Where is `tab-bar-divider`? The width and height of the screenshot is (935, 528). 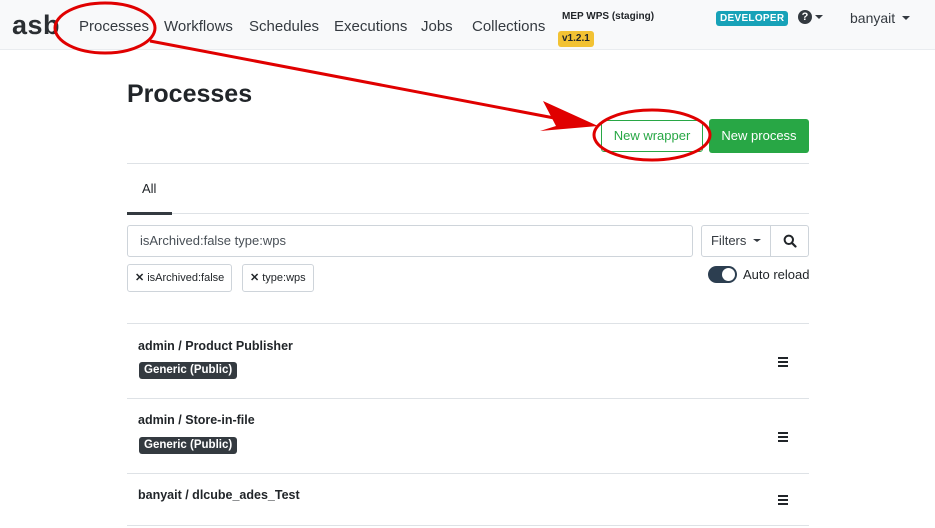
tab-bar-divider is located at coordinates (468, 213).